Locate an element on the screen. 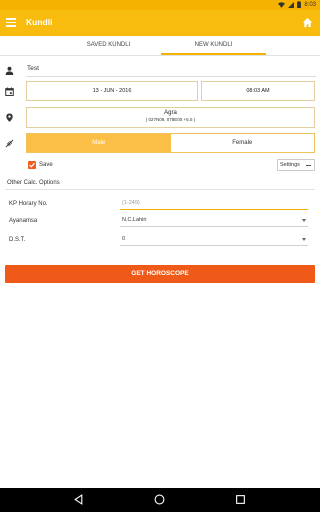  save-label: Save is located at coordinates (46, 165).